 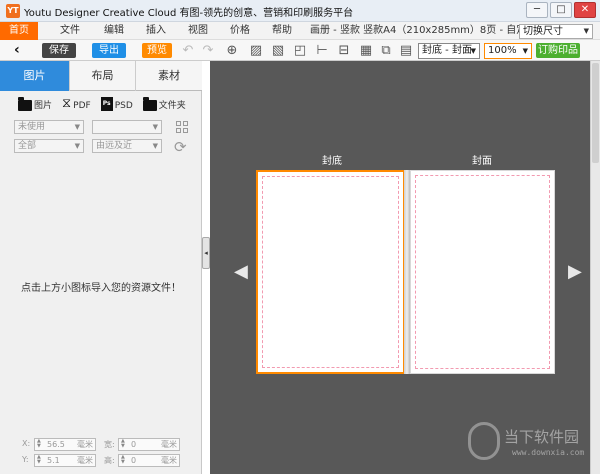 What do you see at coordinates (156, 31) in the screenshot?
I see `menu-insert: 插入` at bounding box center [156, 31].